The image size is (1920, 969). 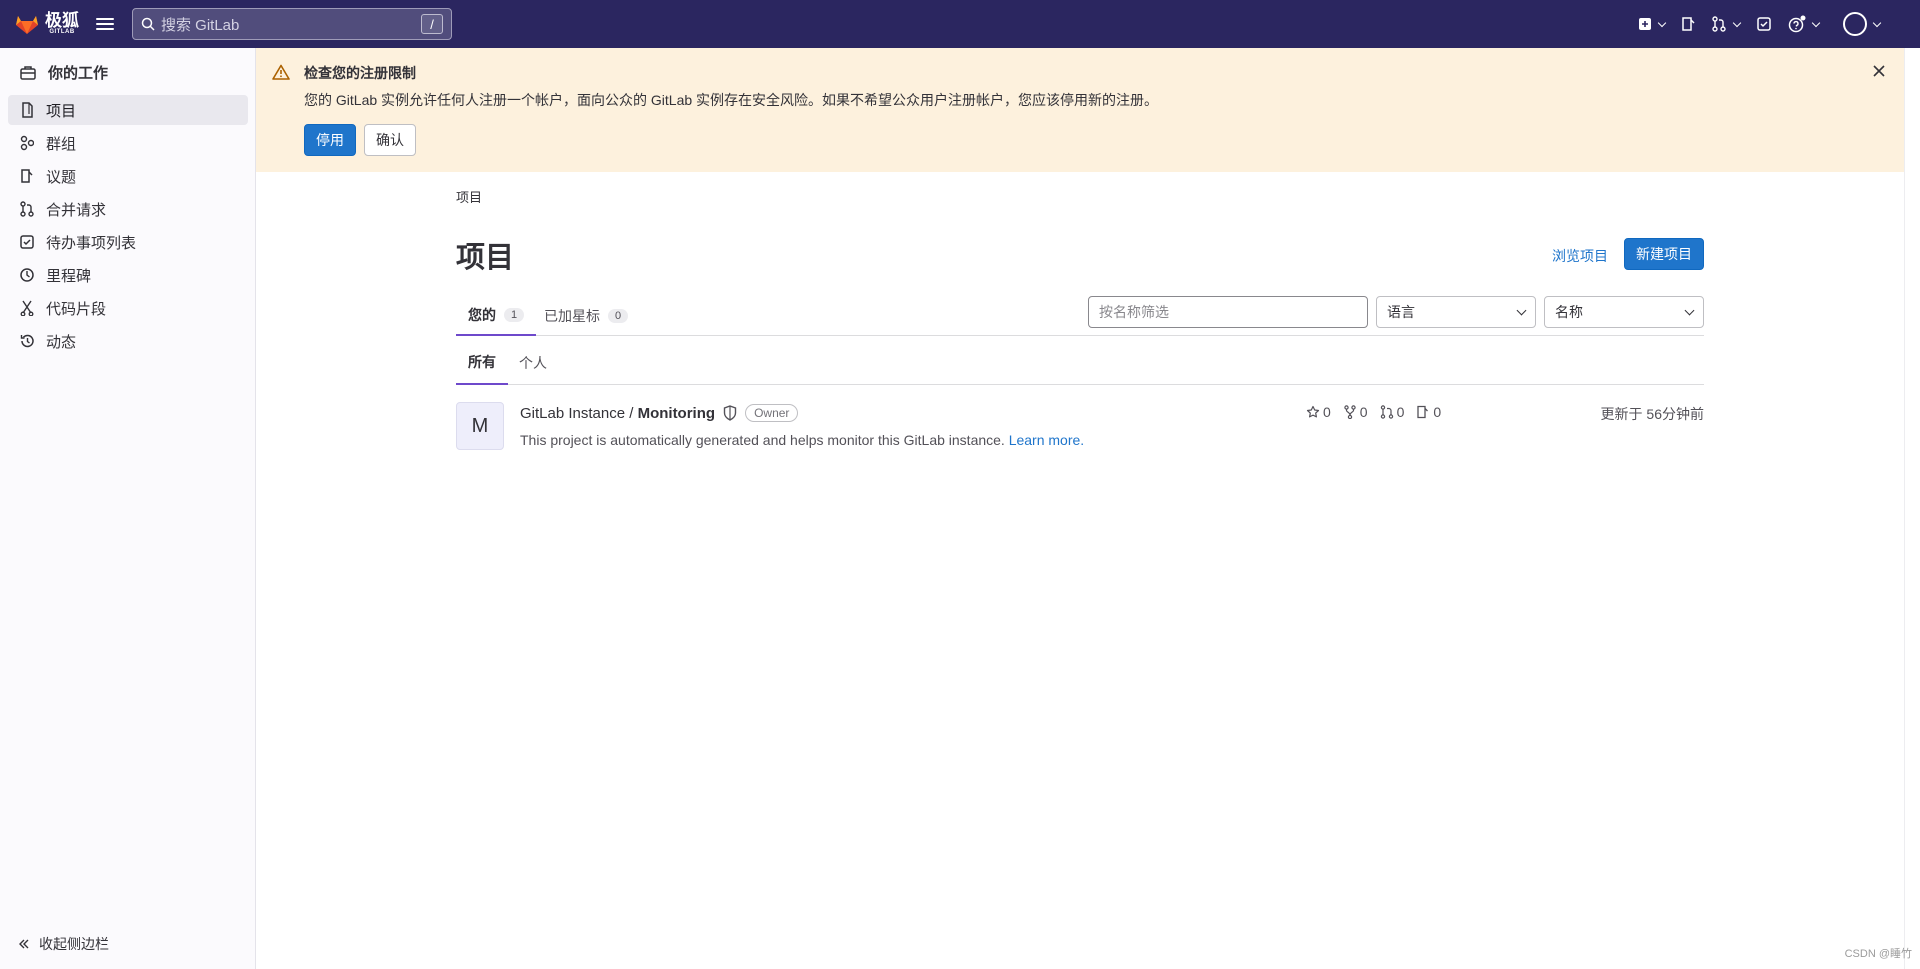 I want to click on explore-projects-link: 浏览项目, so click(x=1580, y=256).